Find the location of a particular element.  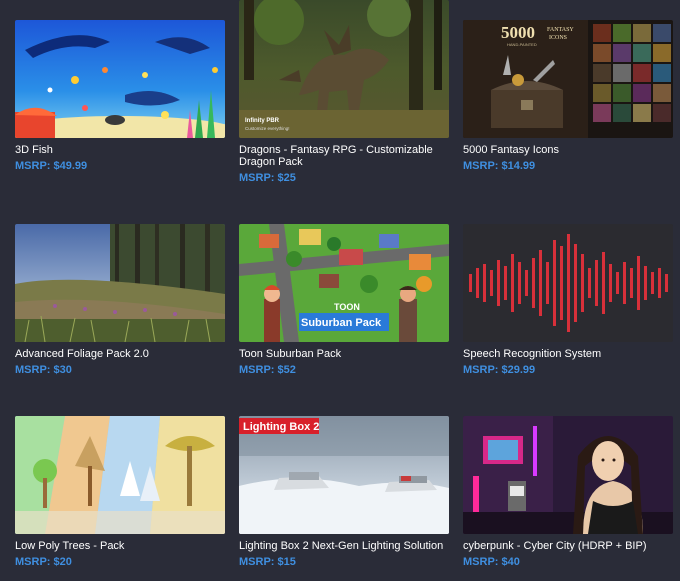

product-price: MSRP: $40 is located at coordinates (491, 562).